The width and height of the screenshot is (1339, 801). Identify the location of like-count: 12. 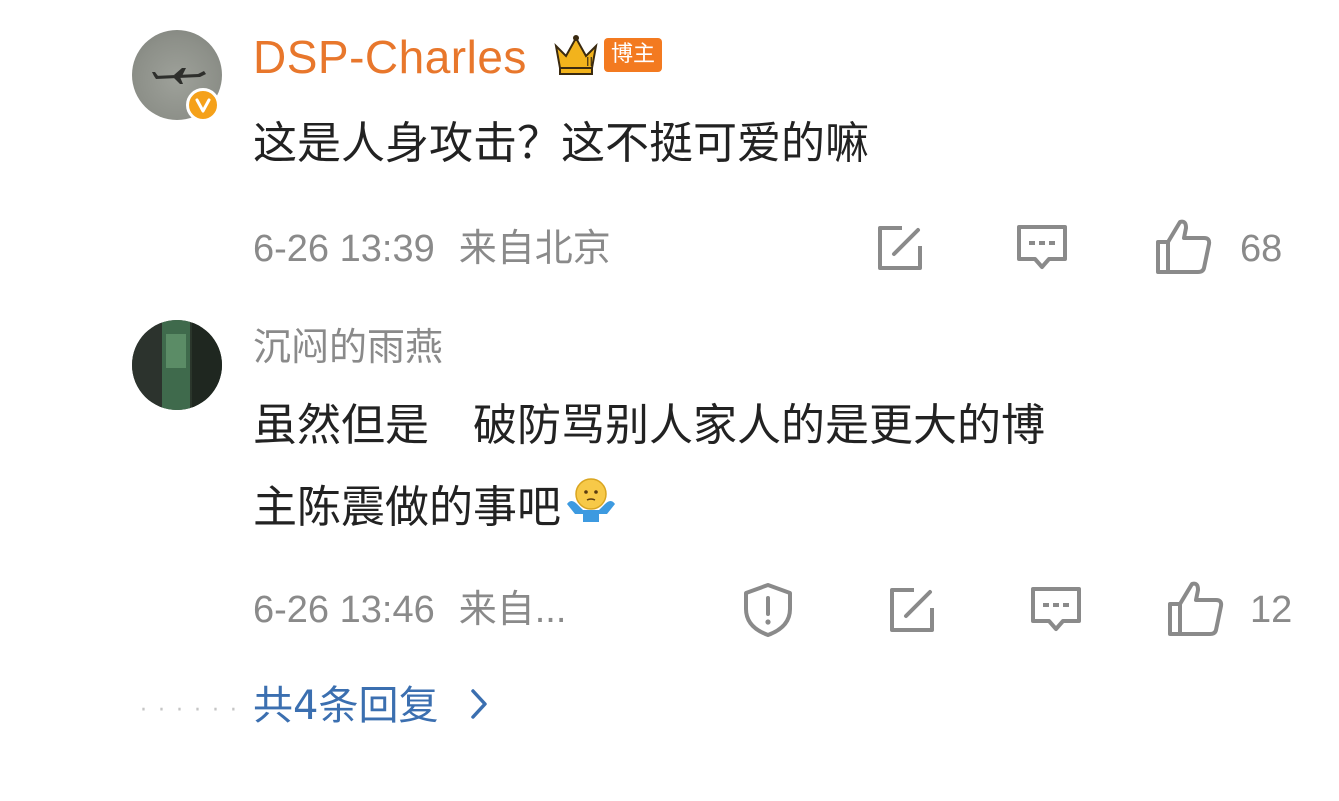
(1271, 610).